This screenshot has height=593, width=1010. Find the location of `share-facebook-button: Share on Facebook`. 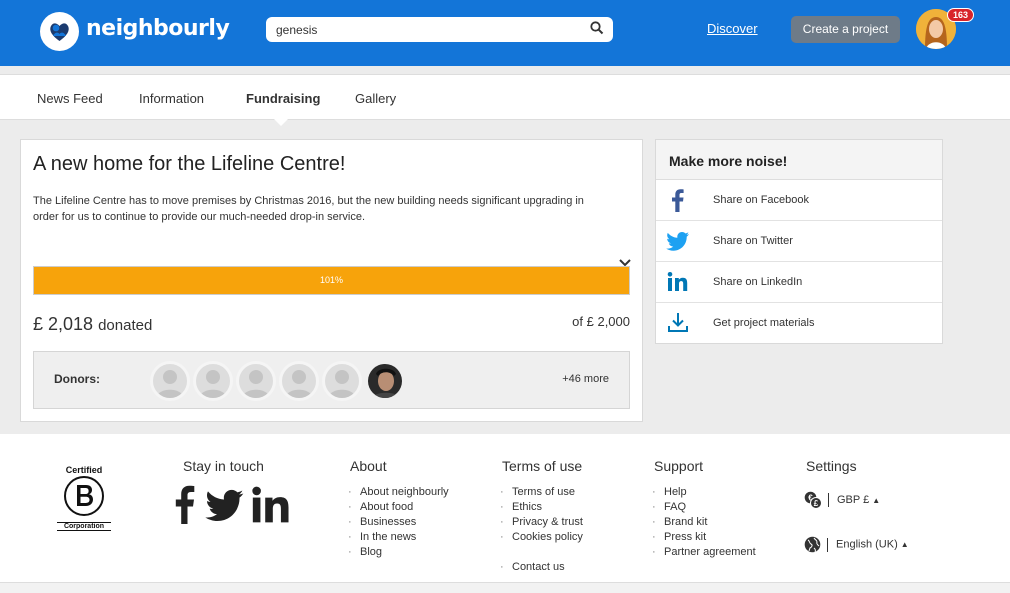

share-facebook-button: Share on Facebook is located at coordinates (799, 200).